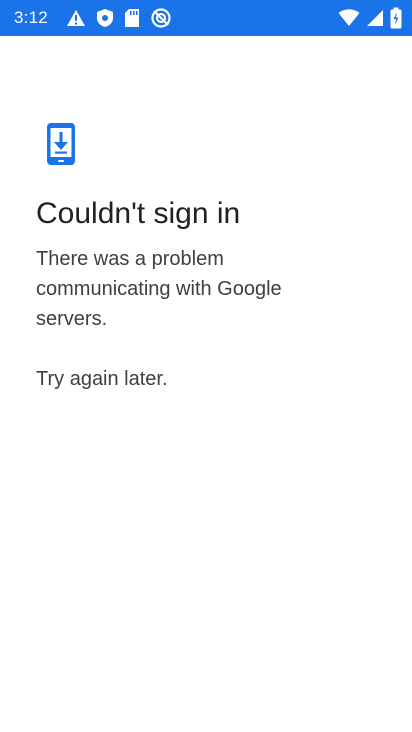 This screenshot has height=732, width=412. I want to click on no-data-icon, so click(161, 18).